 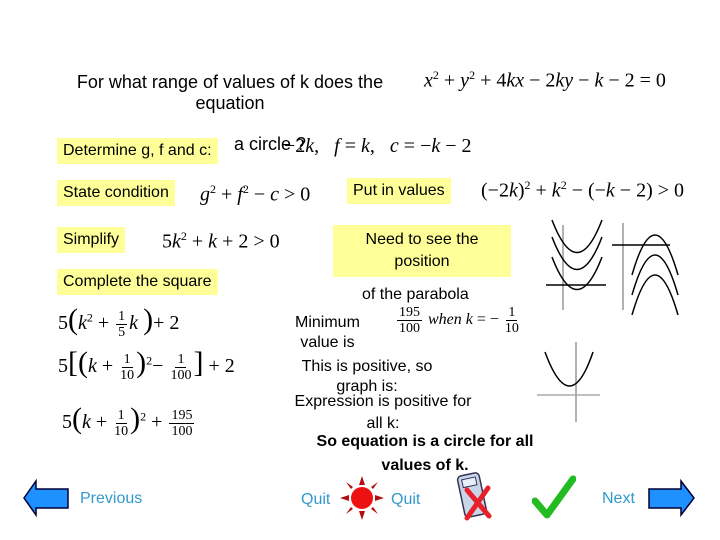 What do you see at coordinates (111, 499) in the screenshot?
I see `previous-link: Previous` at bounding box center [111, 499].